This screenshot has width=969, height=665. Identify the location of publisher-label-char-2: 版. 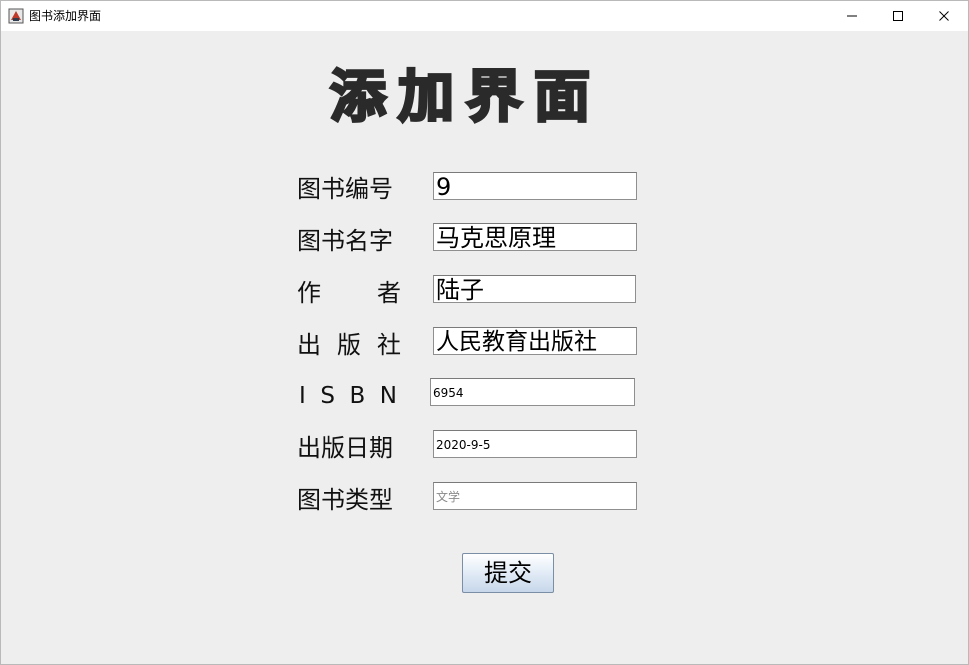
(349, 345).